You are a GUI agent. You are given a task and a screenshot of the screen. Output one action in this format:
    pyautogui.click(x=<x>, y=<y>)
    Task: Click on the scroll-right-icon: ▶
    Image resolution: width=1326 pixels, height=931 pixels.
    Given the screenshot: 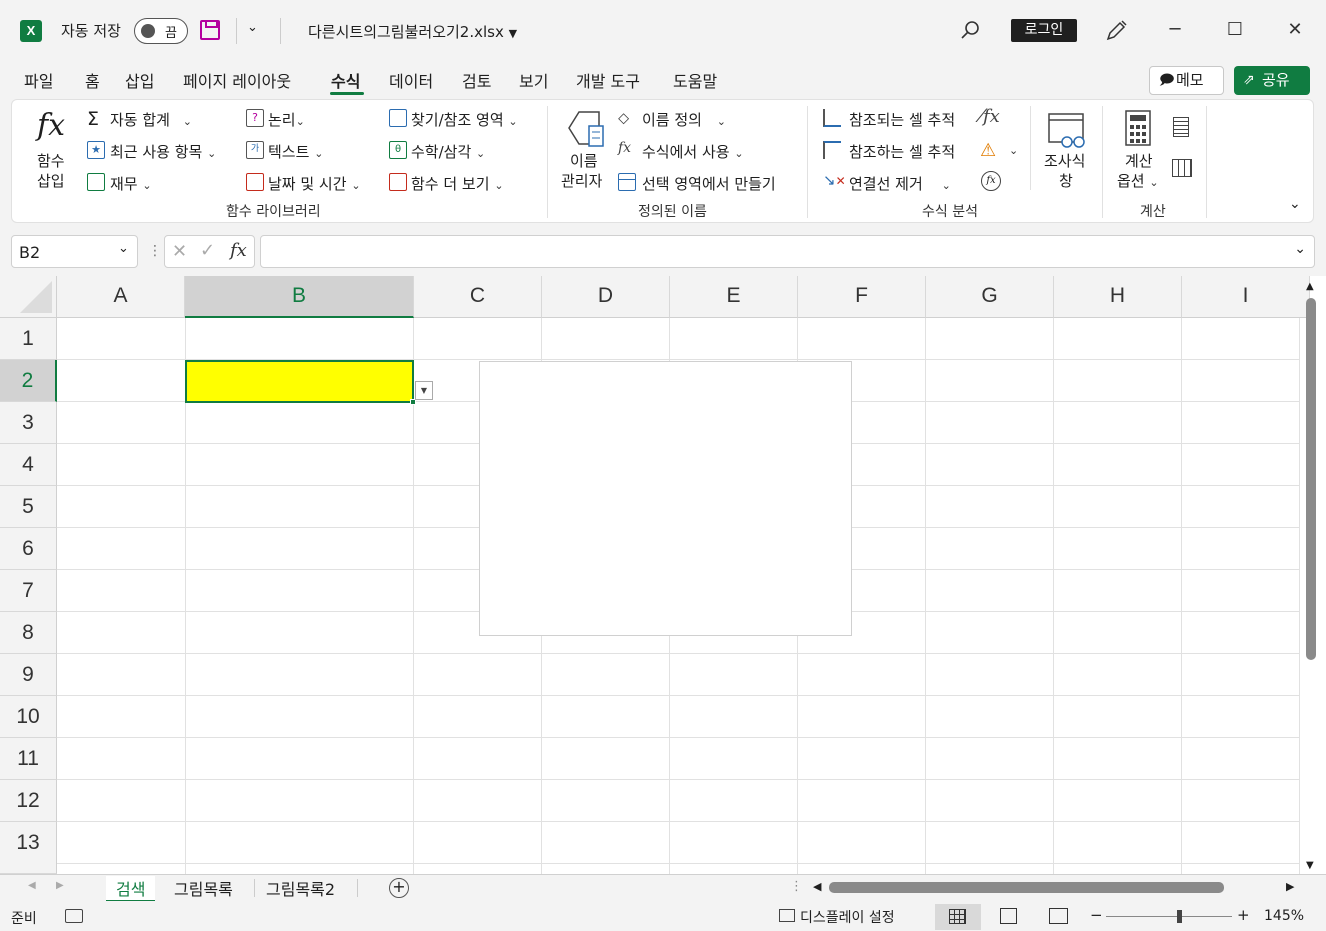 What is the action you would take?
    pyautogui.click(x=1290, y=886)
    